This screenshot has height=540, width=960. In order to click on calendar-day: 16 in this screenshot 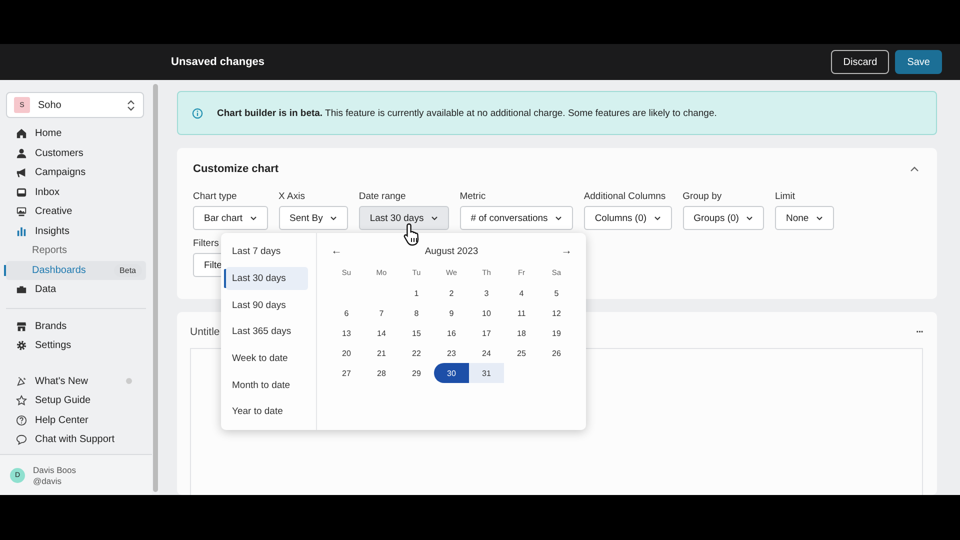, I will do `click(451, 333)`.